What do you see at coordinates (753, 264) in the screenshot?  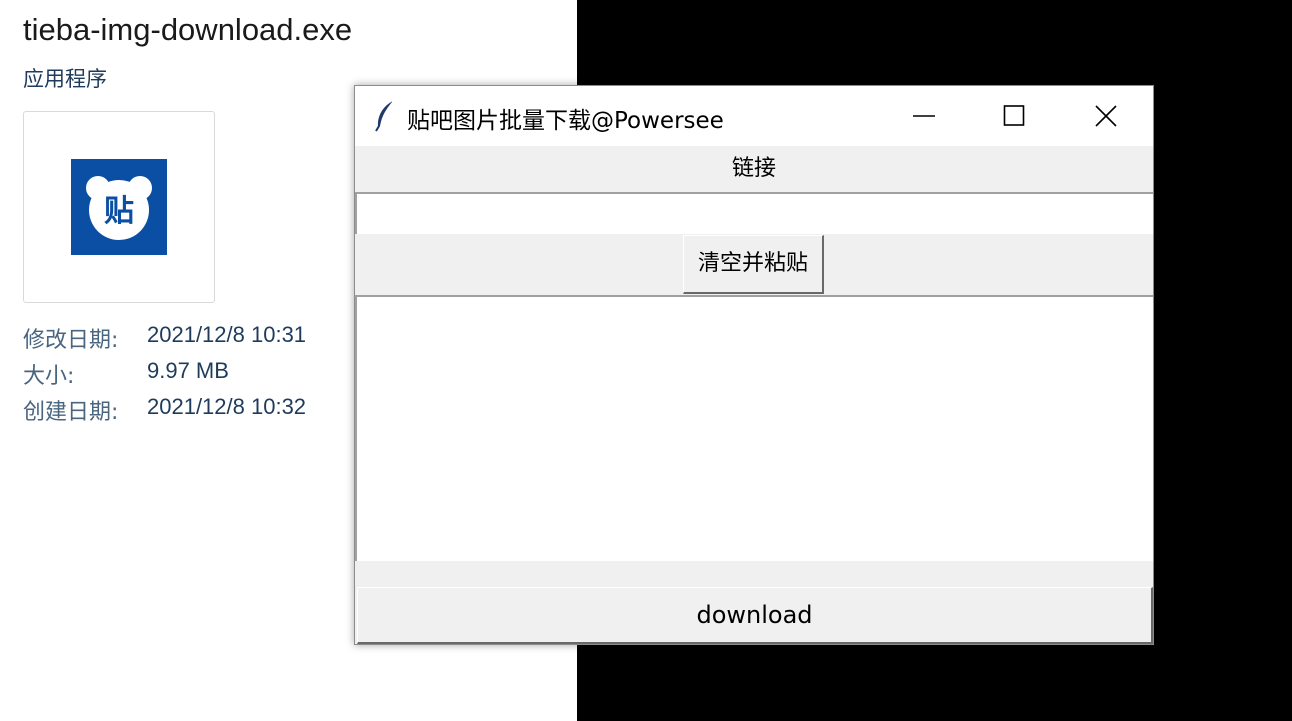 I see `clear-and-paste-button: 清空并粘贴` at bounding box center [753, 264].